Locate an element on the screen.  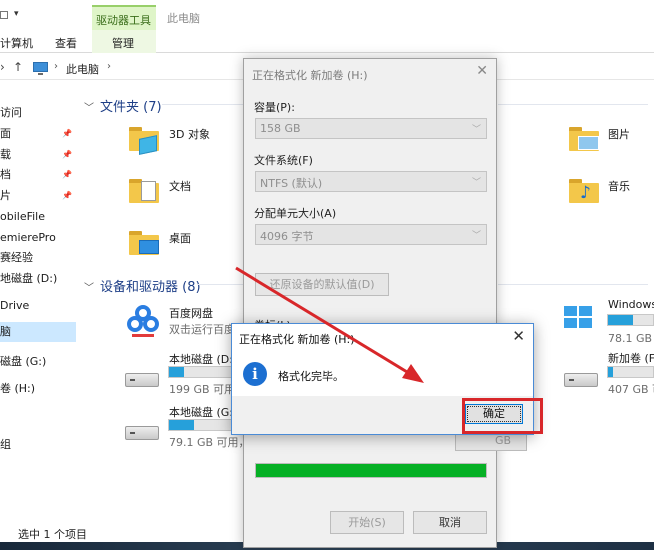
folder-label: 桌面 is located at coordinates (180, 238).